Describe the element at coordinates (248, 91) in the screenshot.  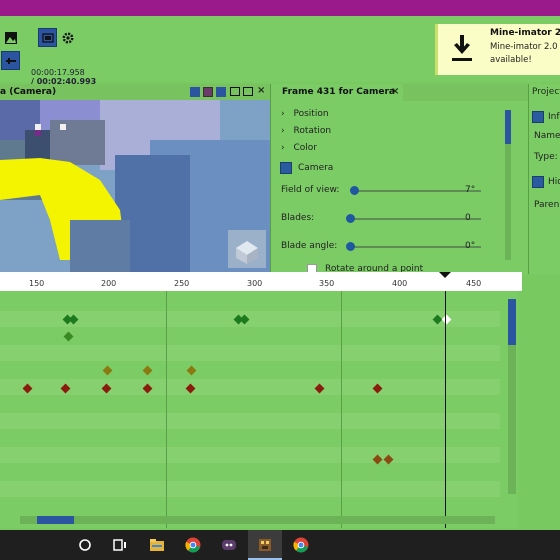
I see `viewport-fullscreen-icon` at that location.